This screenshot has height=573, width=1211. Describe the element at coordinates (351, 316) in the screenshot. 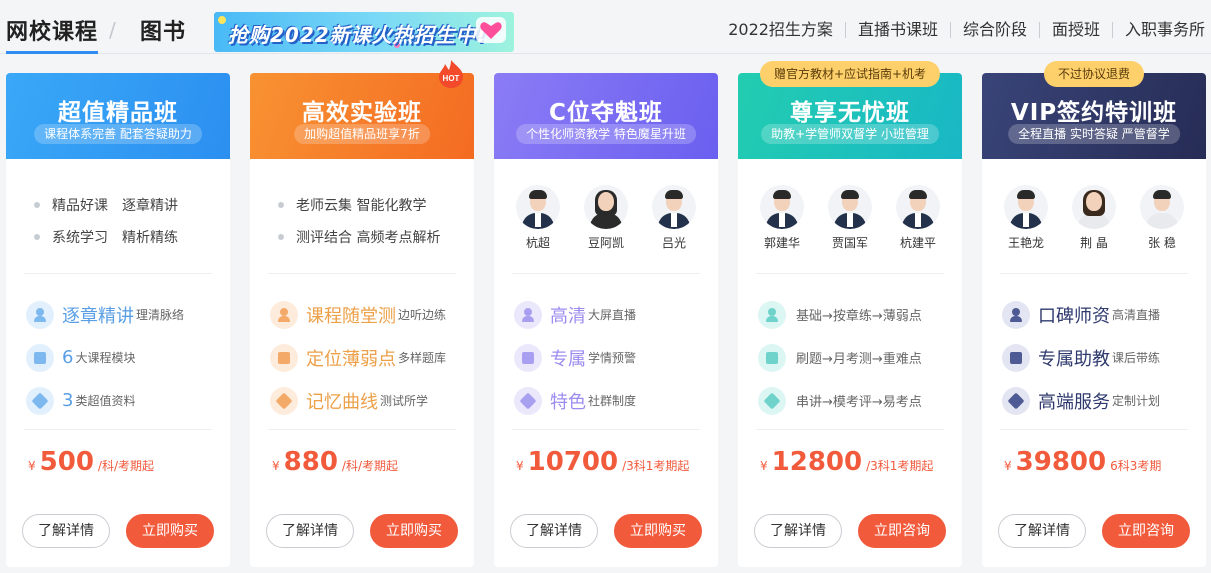

I see `benefit-main: 课程随堂测` at that location.